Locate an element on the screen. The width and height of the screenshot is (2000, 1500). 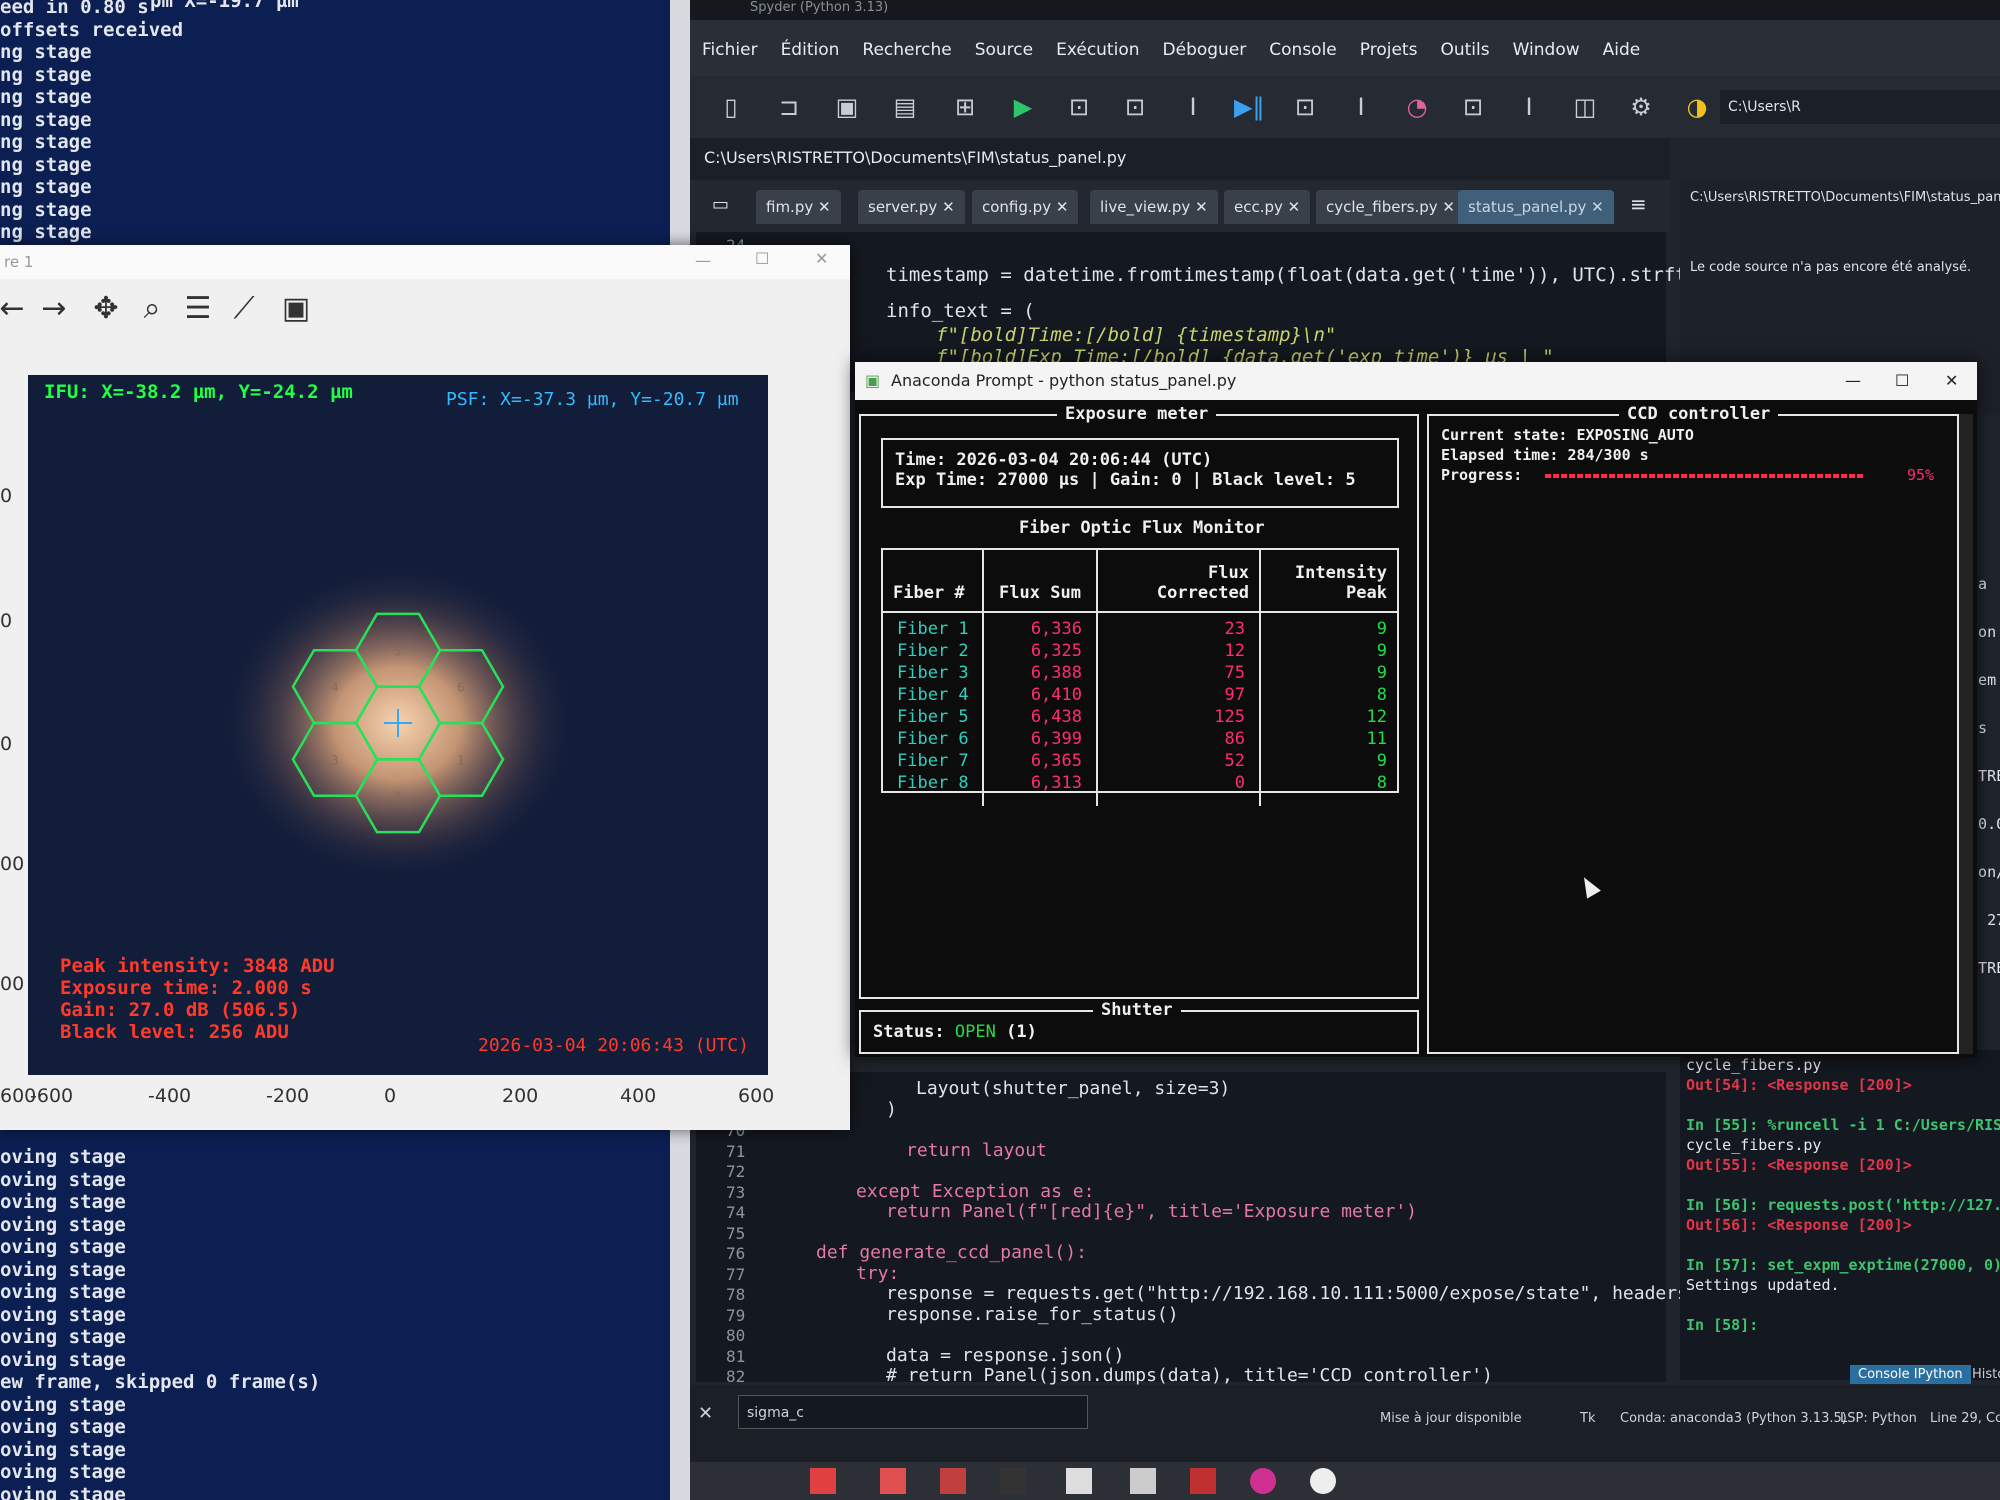
cell-sum: 6,388 is located at coordinates (1039, 673).